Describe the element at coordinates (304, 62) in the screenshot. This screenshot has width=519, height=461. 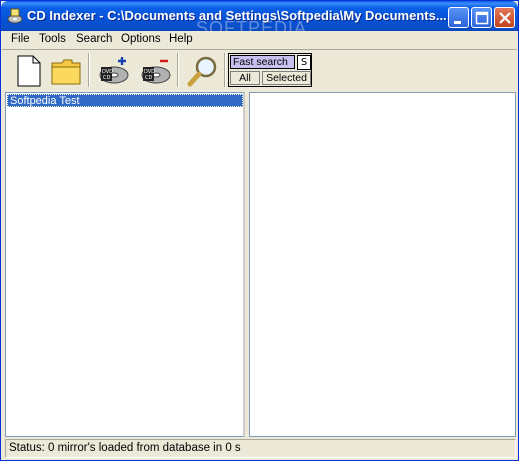
I see `search-s-button: S` at that location.